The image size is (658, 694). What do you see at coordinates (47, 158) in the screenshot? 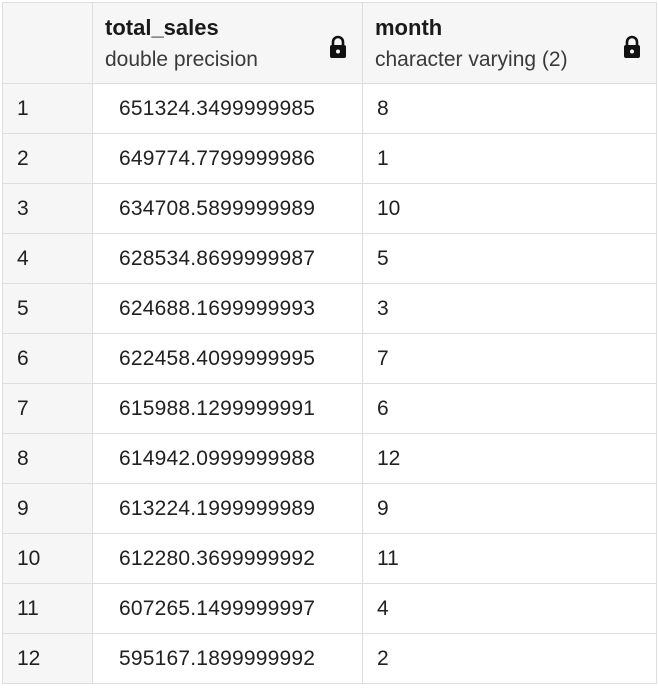
I see `row-number: 2` at bounding box center [47, 158].